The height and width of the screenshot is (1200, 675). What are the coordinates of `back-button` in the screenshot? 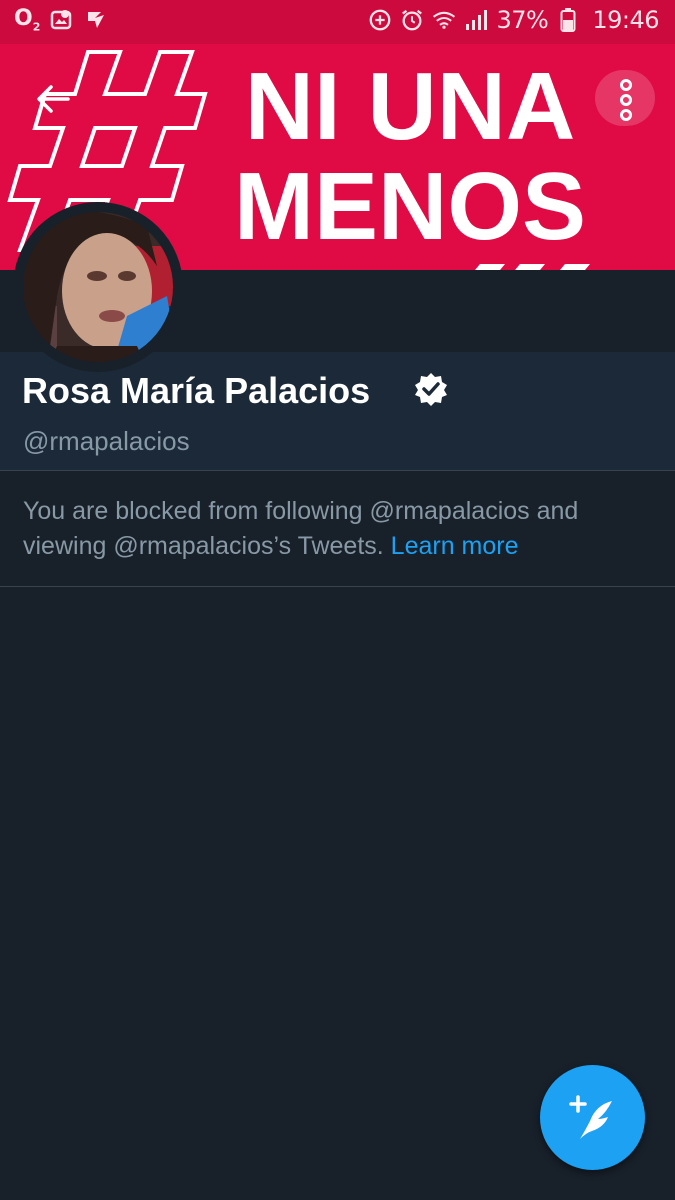 It's located at (53, 99).